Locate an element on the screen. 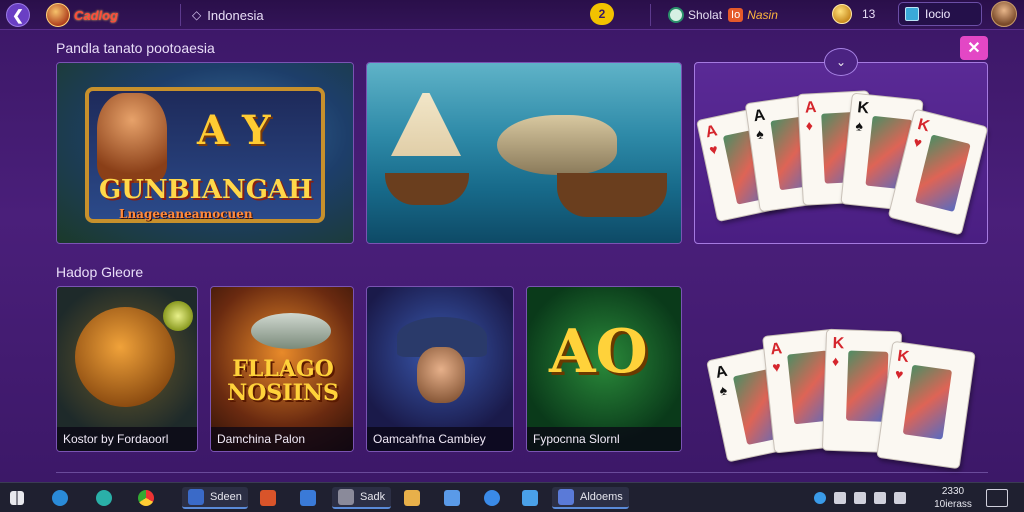 The width and height of the screenshot is (1024, 512). game-subtitle: Lnageeaneamocuen is located at coordinates (186, 214).